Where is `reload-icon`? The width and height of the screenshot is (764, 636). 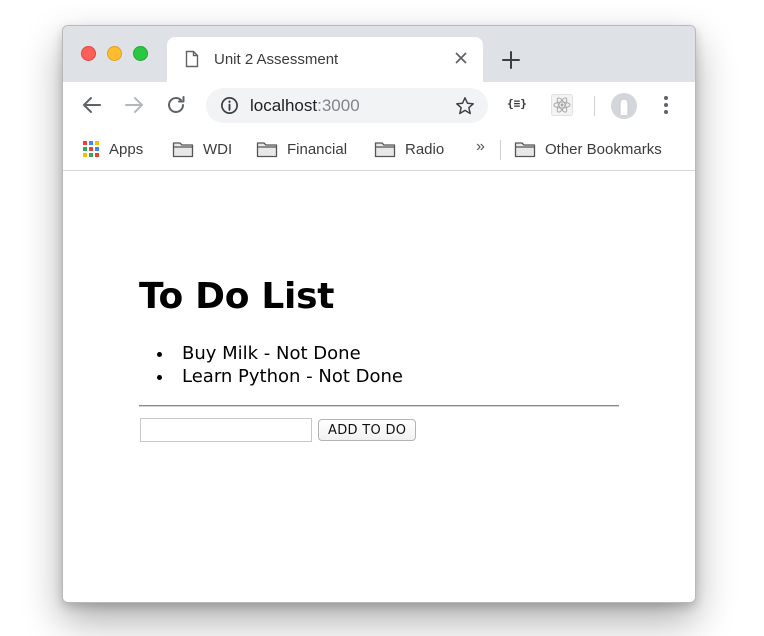
reload-icon is located at coordinates (176, 105).